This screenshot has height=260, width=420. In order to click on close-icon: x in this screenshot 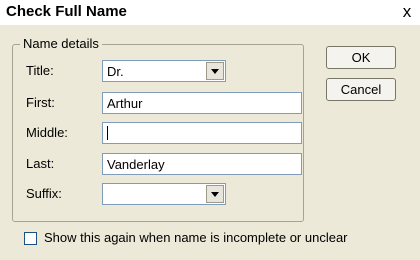, I will do `click(407, 12)`.